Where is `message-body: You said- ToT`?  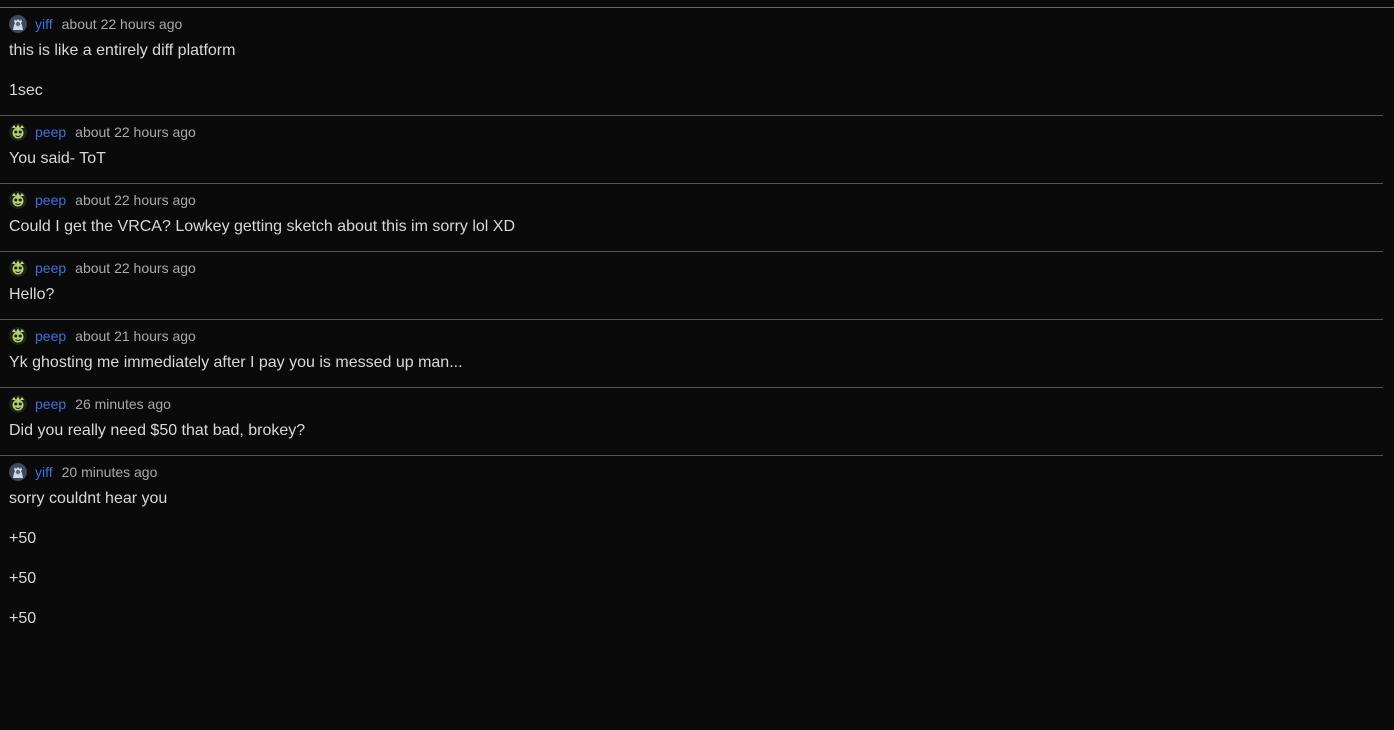
message-body: You said- ToT is located at coordinates (696, 159).